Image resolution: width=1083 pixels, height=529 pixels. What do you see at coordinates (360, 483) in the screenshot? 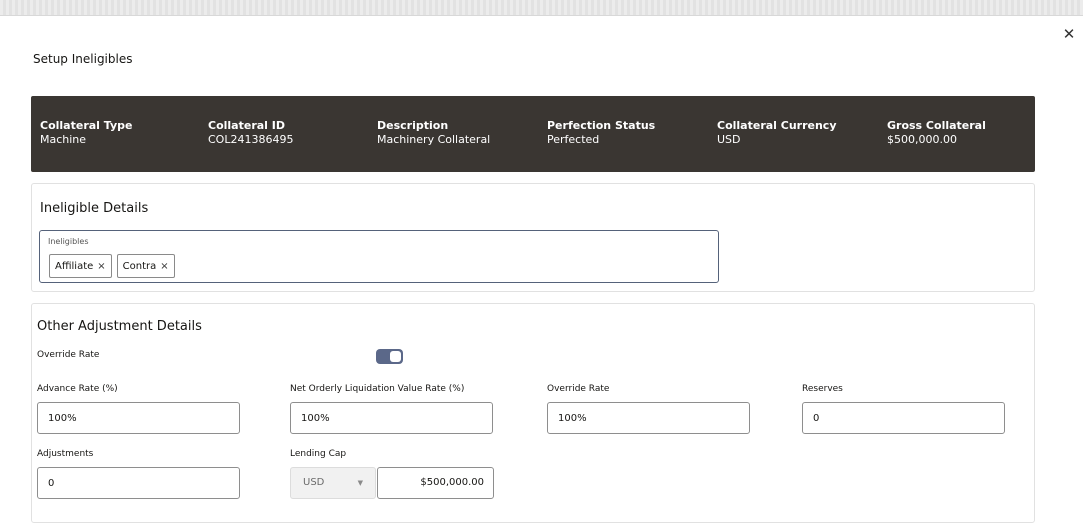
I see `chevron-down-icon: ▼` at bounding box center [360, 483].